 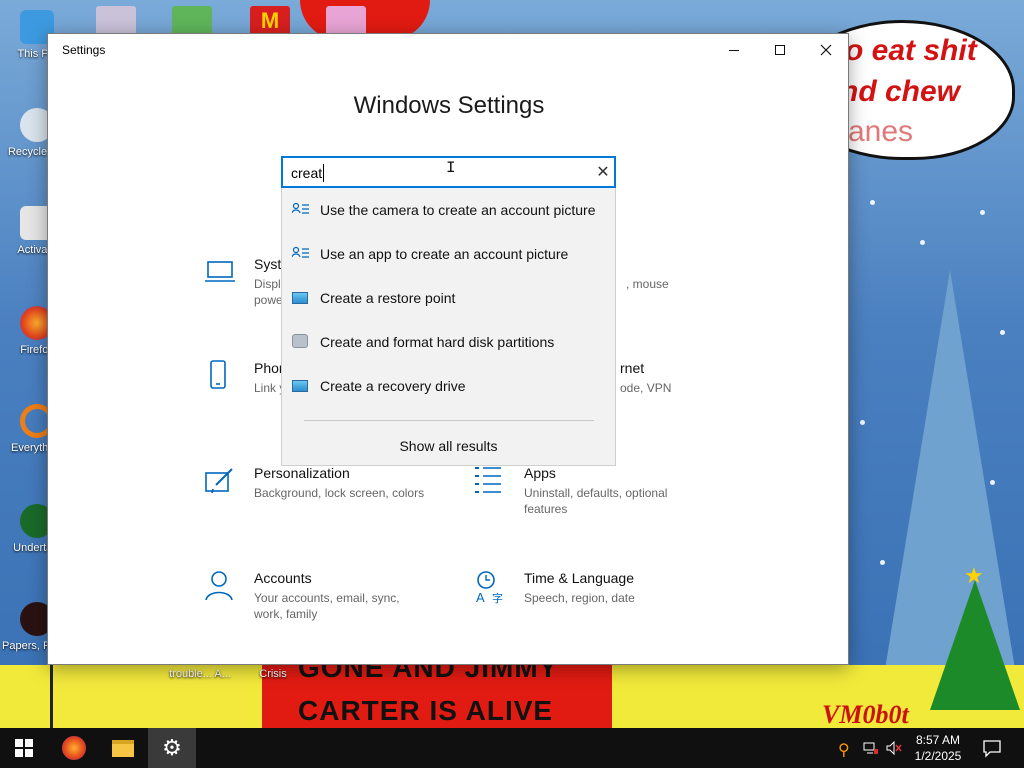 I want to click on suggestion-item: Create a recovery drive, so click(x=448, y=386).